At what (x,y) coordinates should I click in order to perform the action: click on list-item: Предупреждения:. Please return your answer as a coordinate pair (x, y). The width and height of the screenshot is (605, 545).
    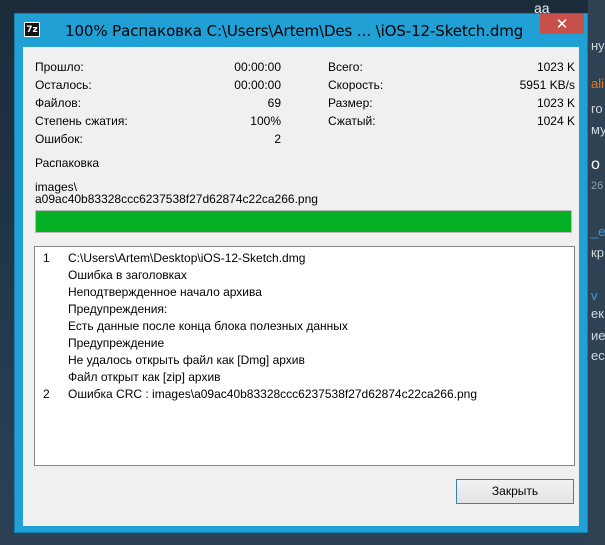
    Looking at the image, I should click on (304, 309).